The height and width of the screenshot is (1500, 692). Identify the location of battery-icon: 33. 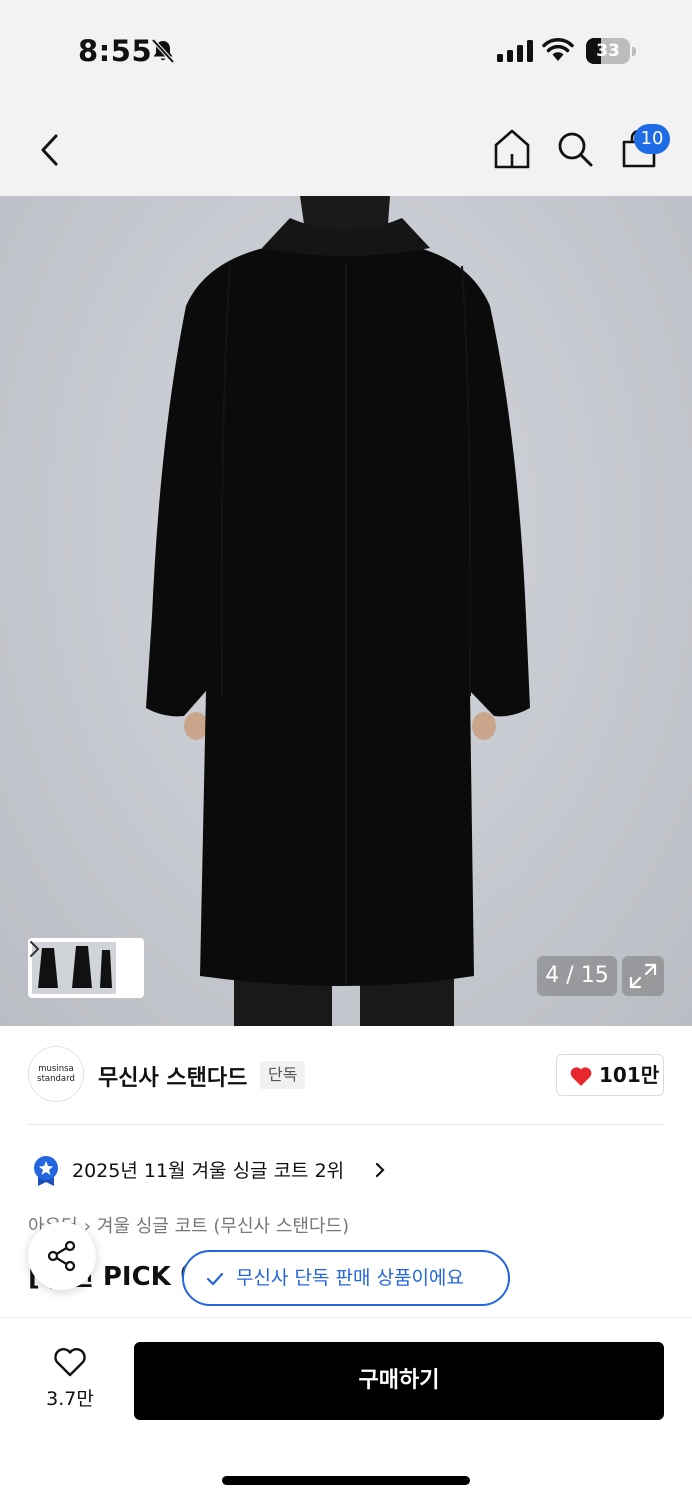
(611, 51).